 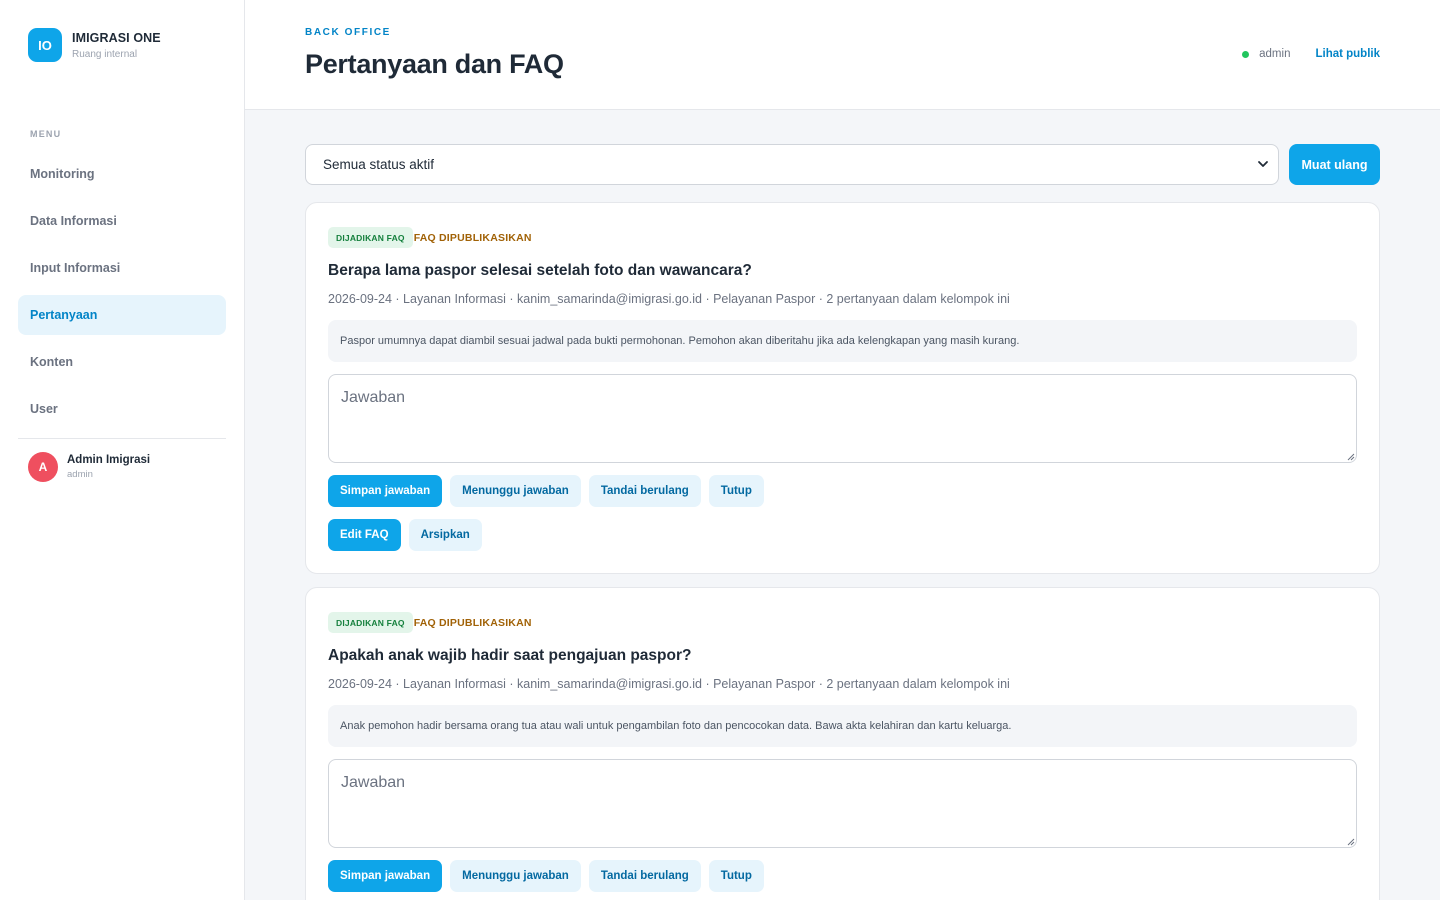 What do you see at coordinates (379, 164) in the screenshot?
I see `status-filter-value: Semua status aktif` at bounding box center [379, 164].